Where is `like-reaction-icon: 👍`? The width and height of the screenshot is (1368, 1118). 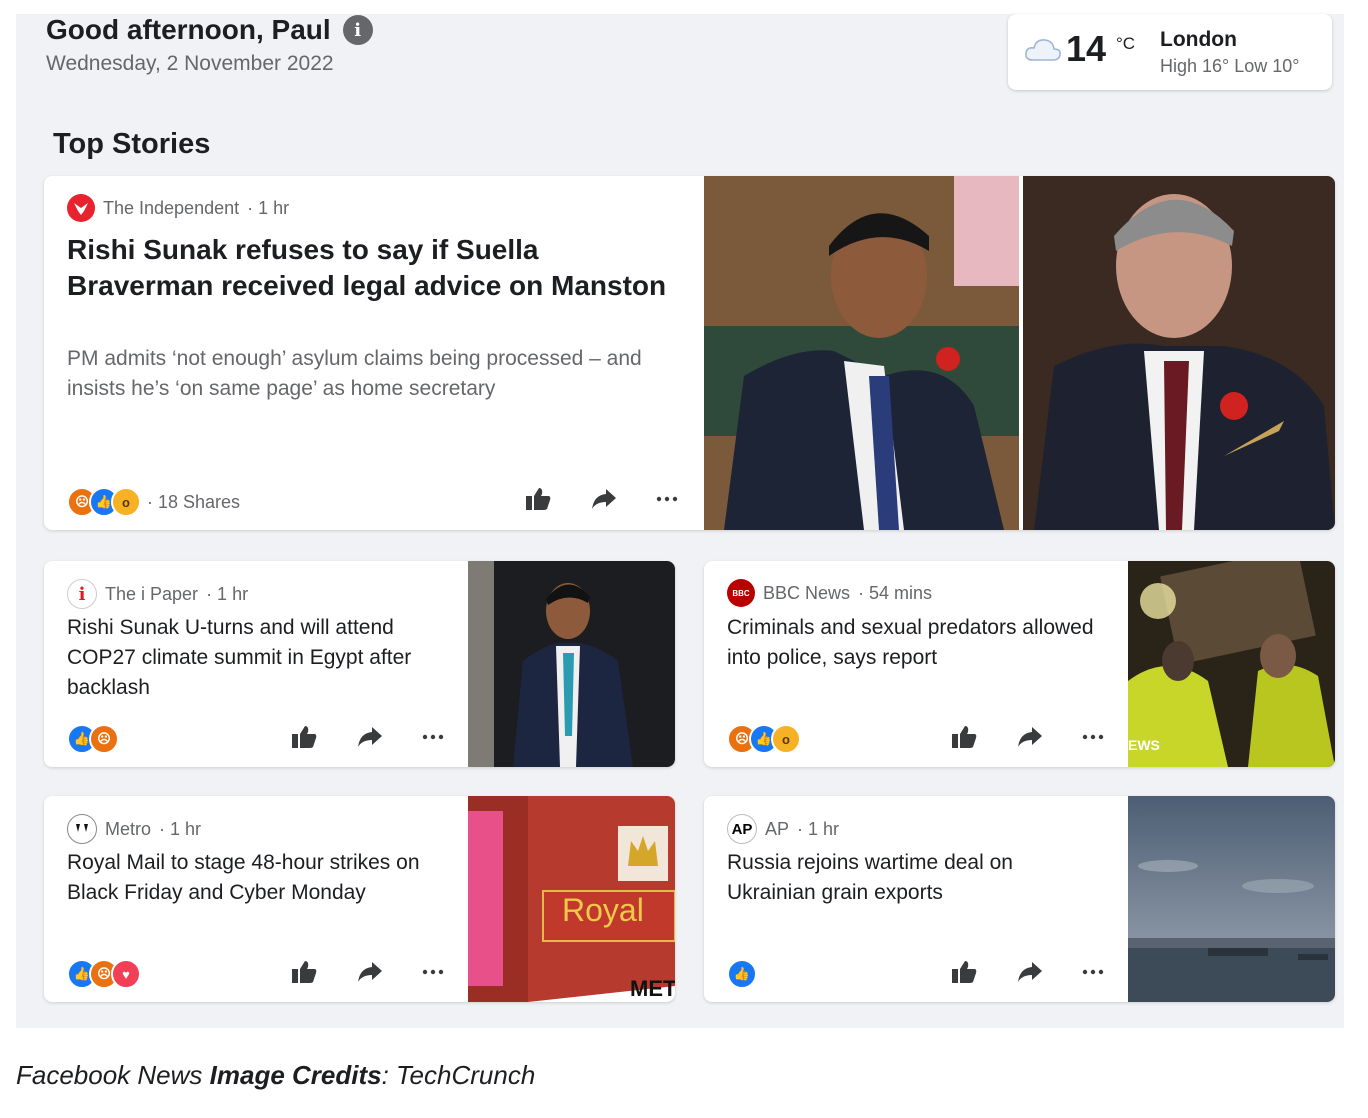 like-reaction-icon: 👍 is located at coordinates (742, 974).